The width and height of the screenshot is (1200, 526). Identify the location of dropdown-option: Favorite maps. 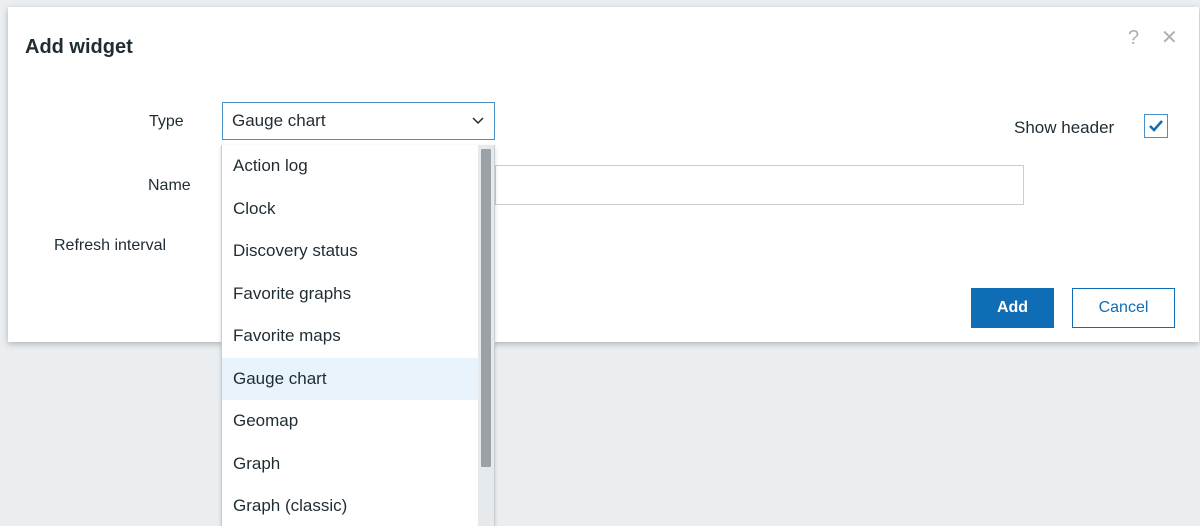
(358, 336).